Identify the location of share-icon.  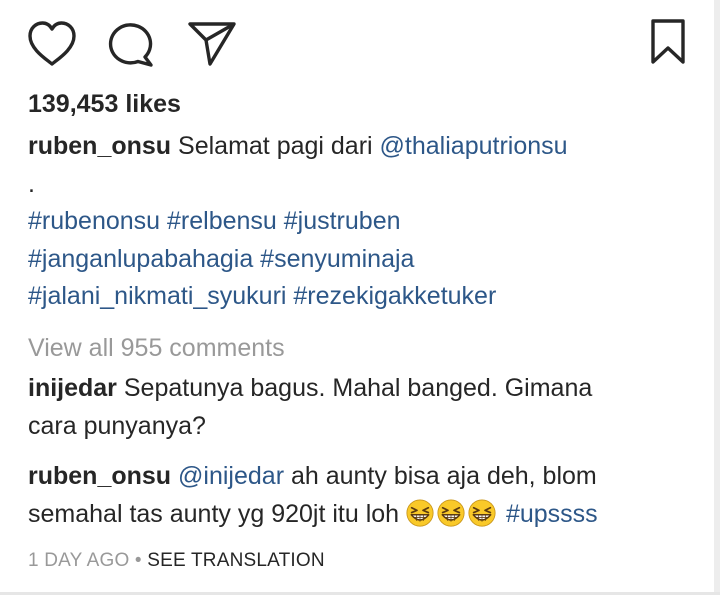
(212, 43).